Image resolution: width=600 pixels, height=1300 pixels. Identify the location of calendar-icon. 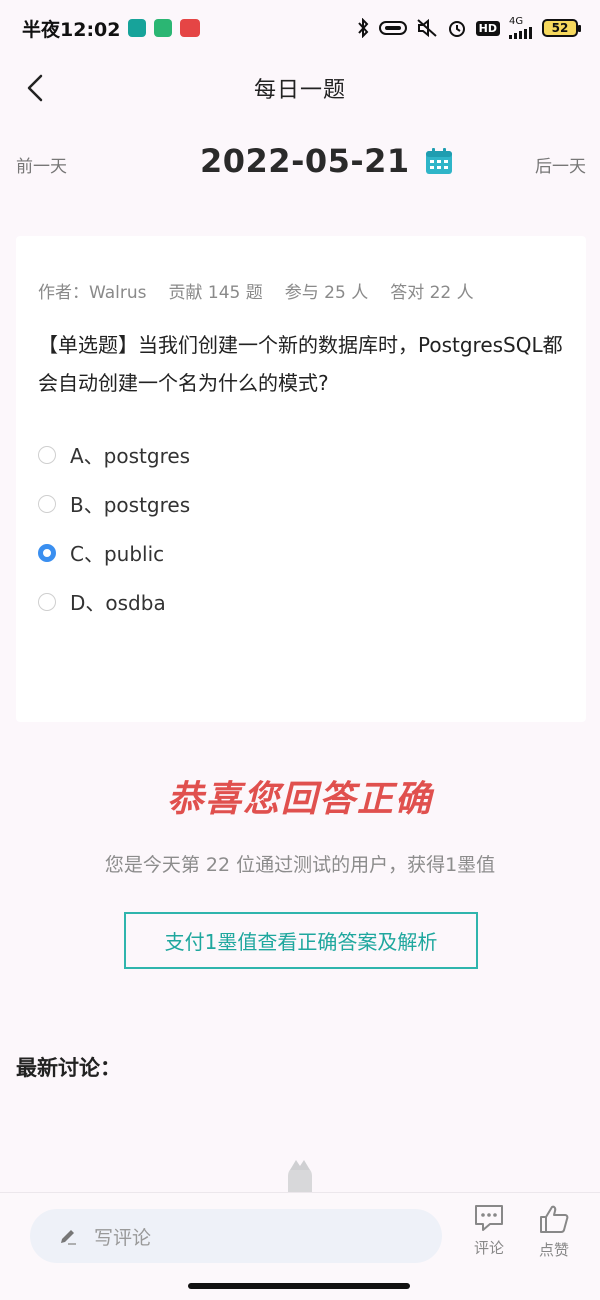
(439, 161).